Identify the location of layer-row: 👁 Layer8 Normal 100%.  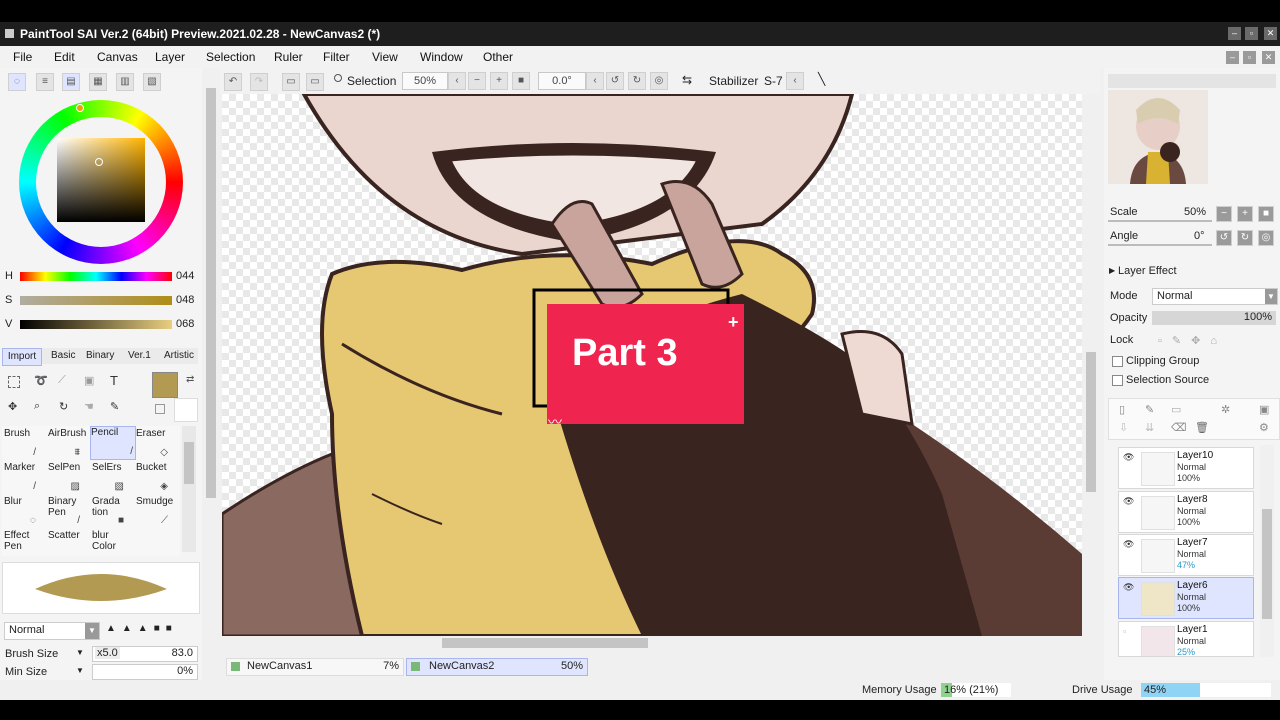
(1186, 512).